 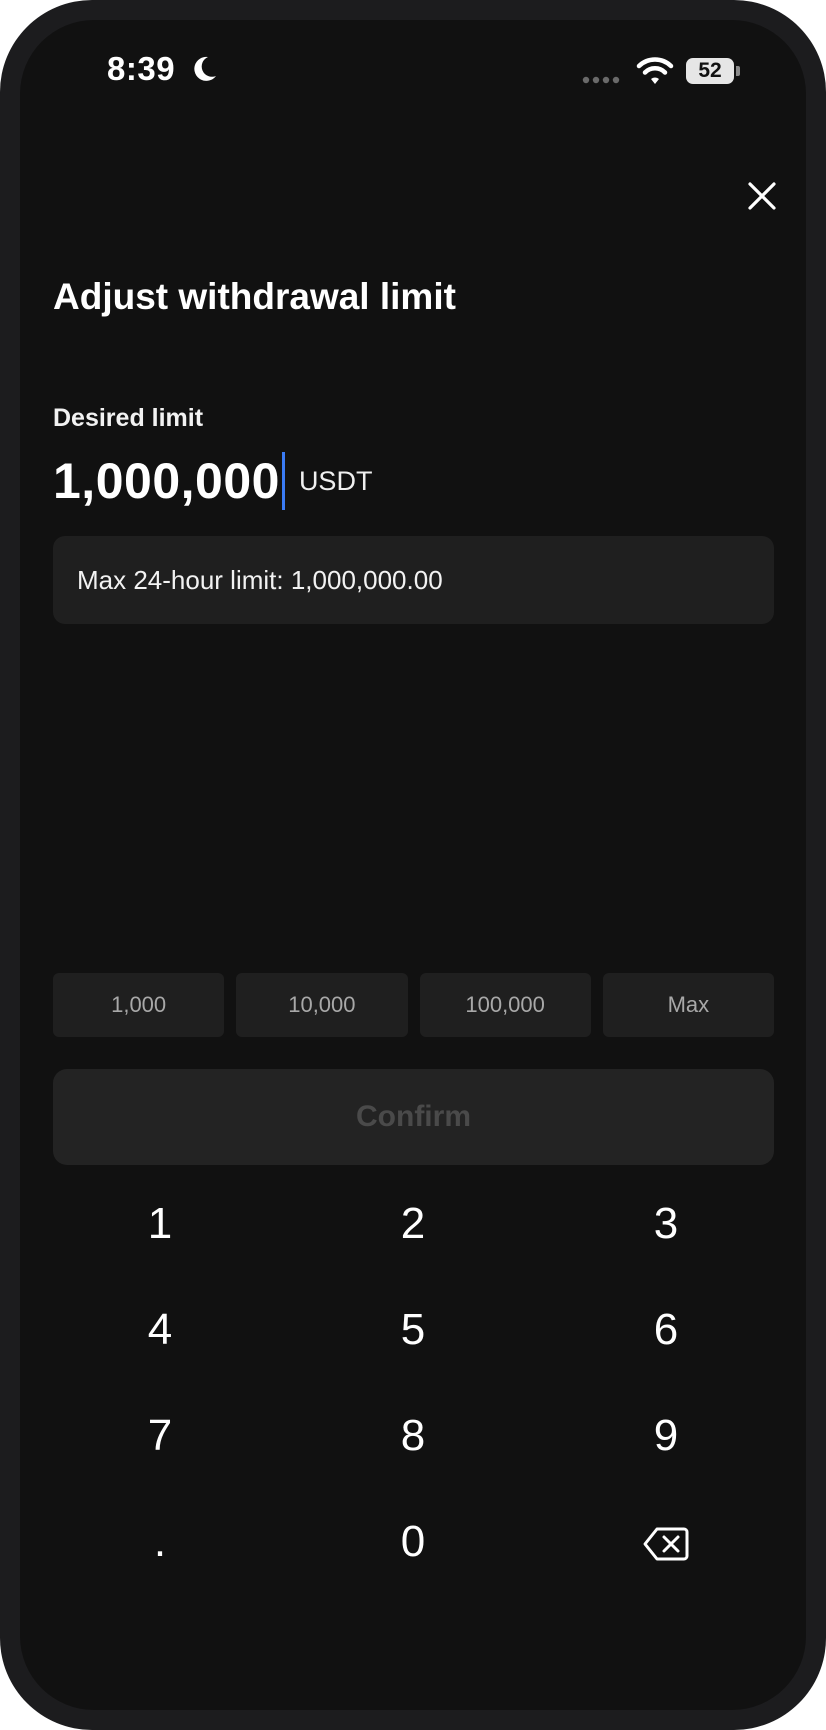 I want to click on max-limit-info: Max 24-hour limit: 1,000,000.00, so click(x=413, y=580).